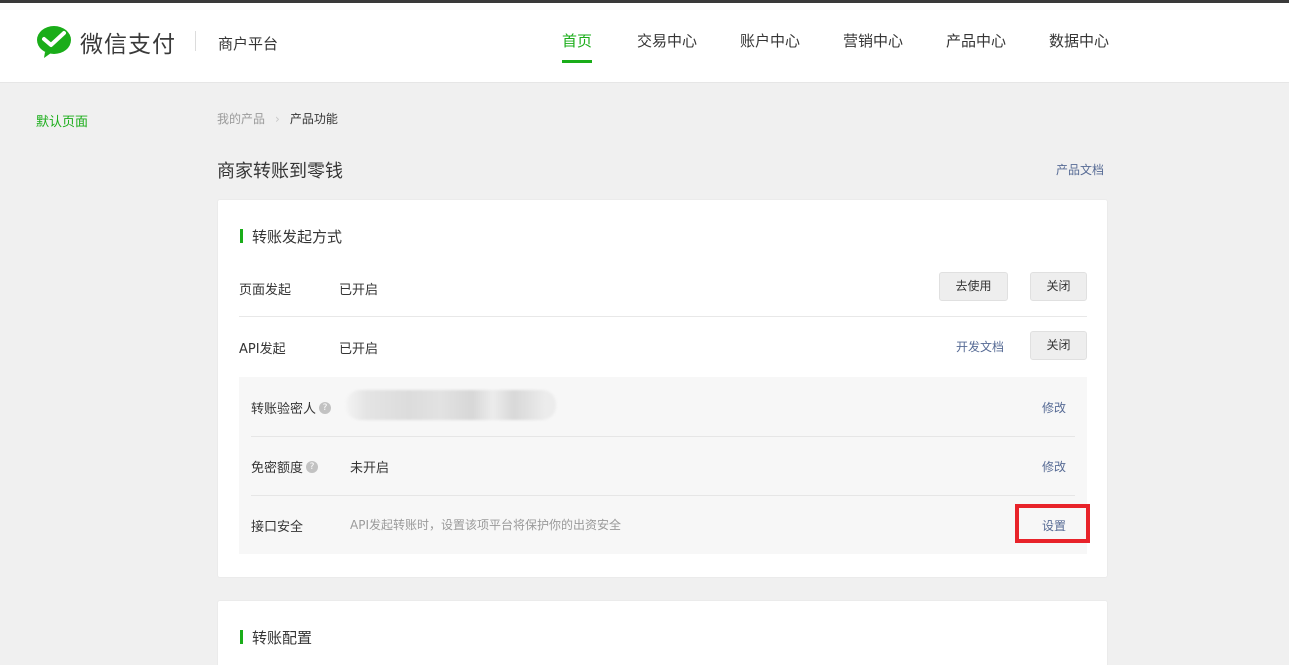  What do you see at coordinates (663, 287) in the screenshot?
I see `page-initiate-row: 页面发起 已开启 去使用 关闭` at bounding box center [663, 287].